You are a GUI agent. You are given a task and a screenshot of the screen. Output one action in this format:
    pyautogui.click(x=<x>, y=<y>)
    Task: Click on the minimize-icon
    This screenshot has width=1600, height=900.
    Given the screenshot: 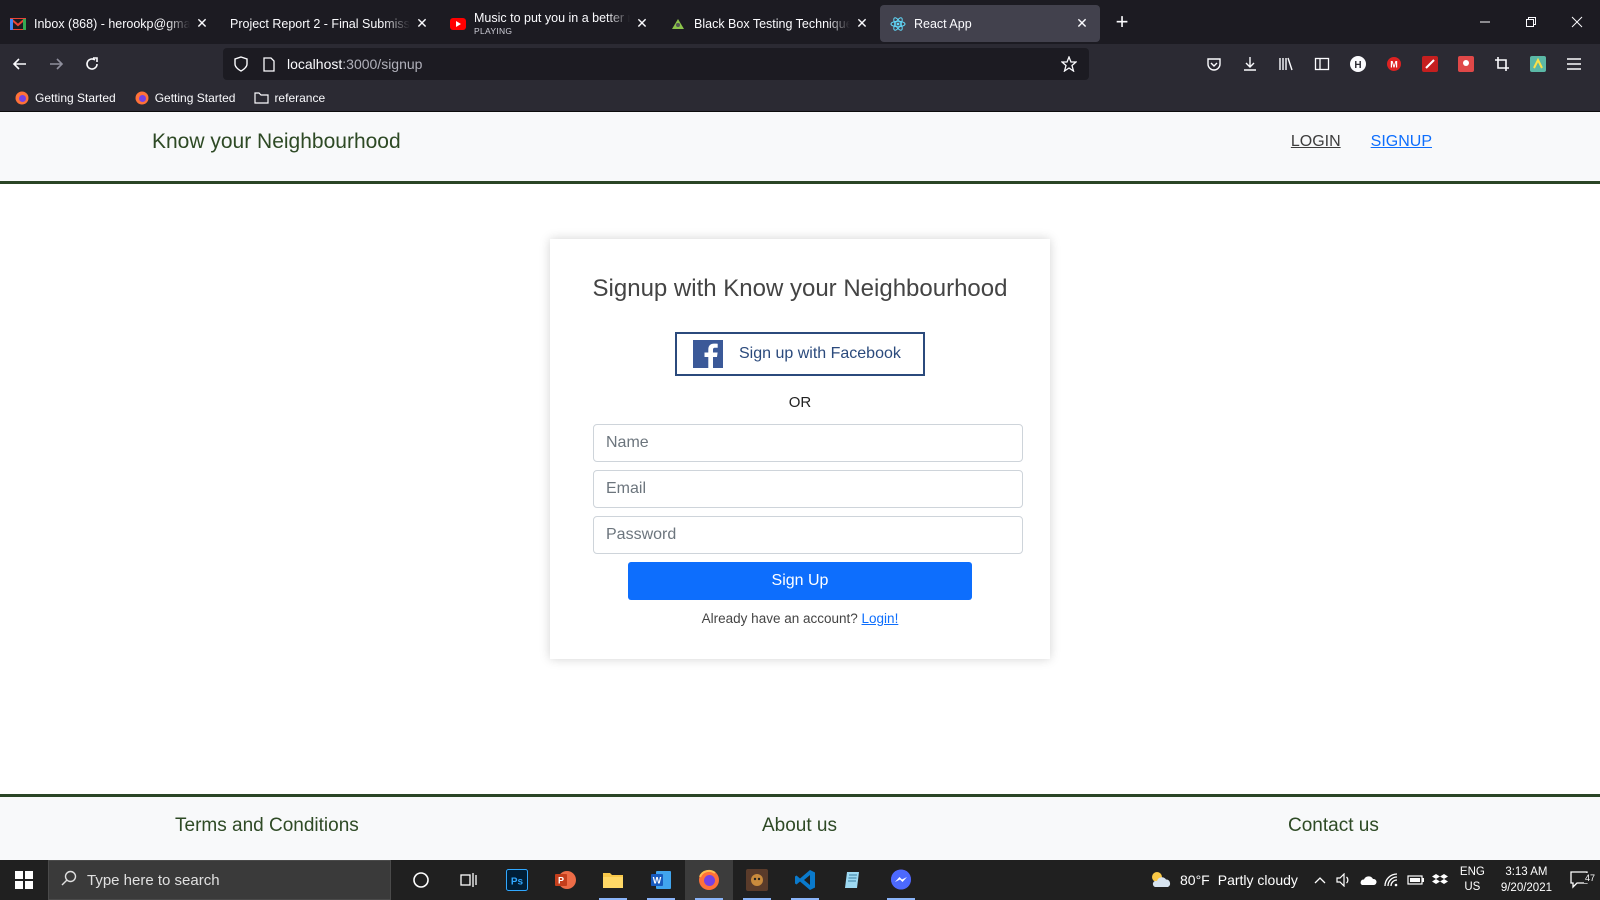 What is the action you would take?
    pyautogui.click(x=1485, y=22)
    